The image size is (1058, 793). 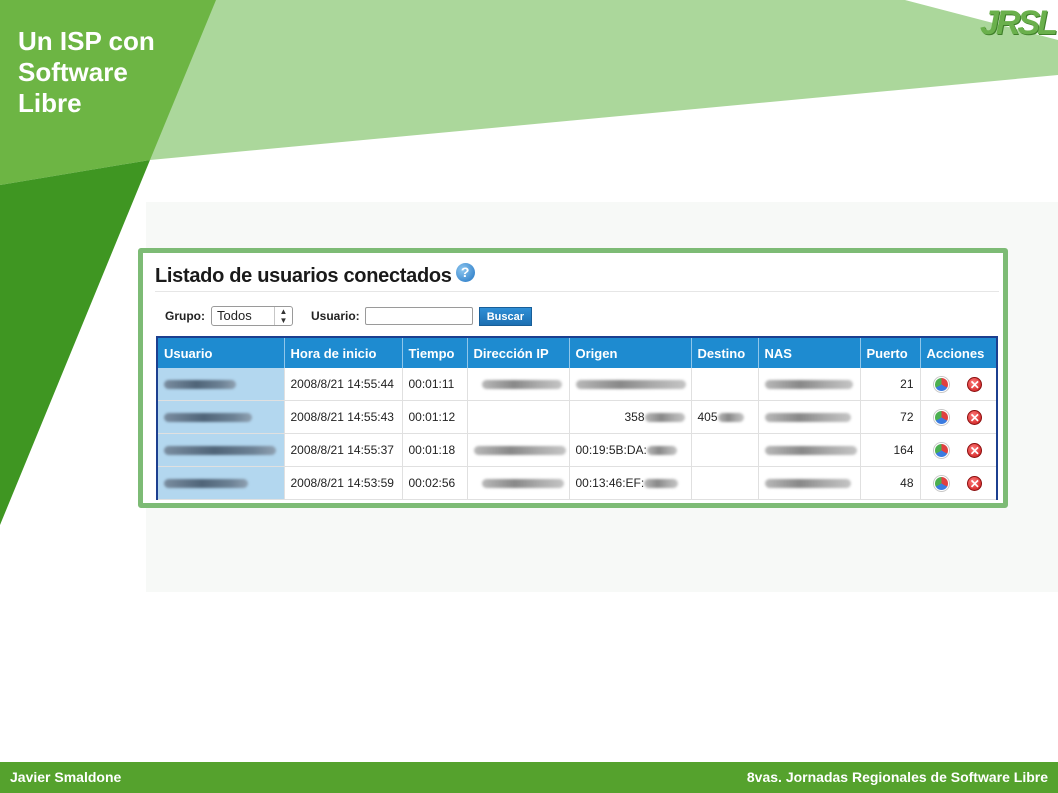 What do you see at coordinates (890, 417) in the screenshot?
I see `cell-puerto: 72` at bounding box center [890, 417].